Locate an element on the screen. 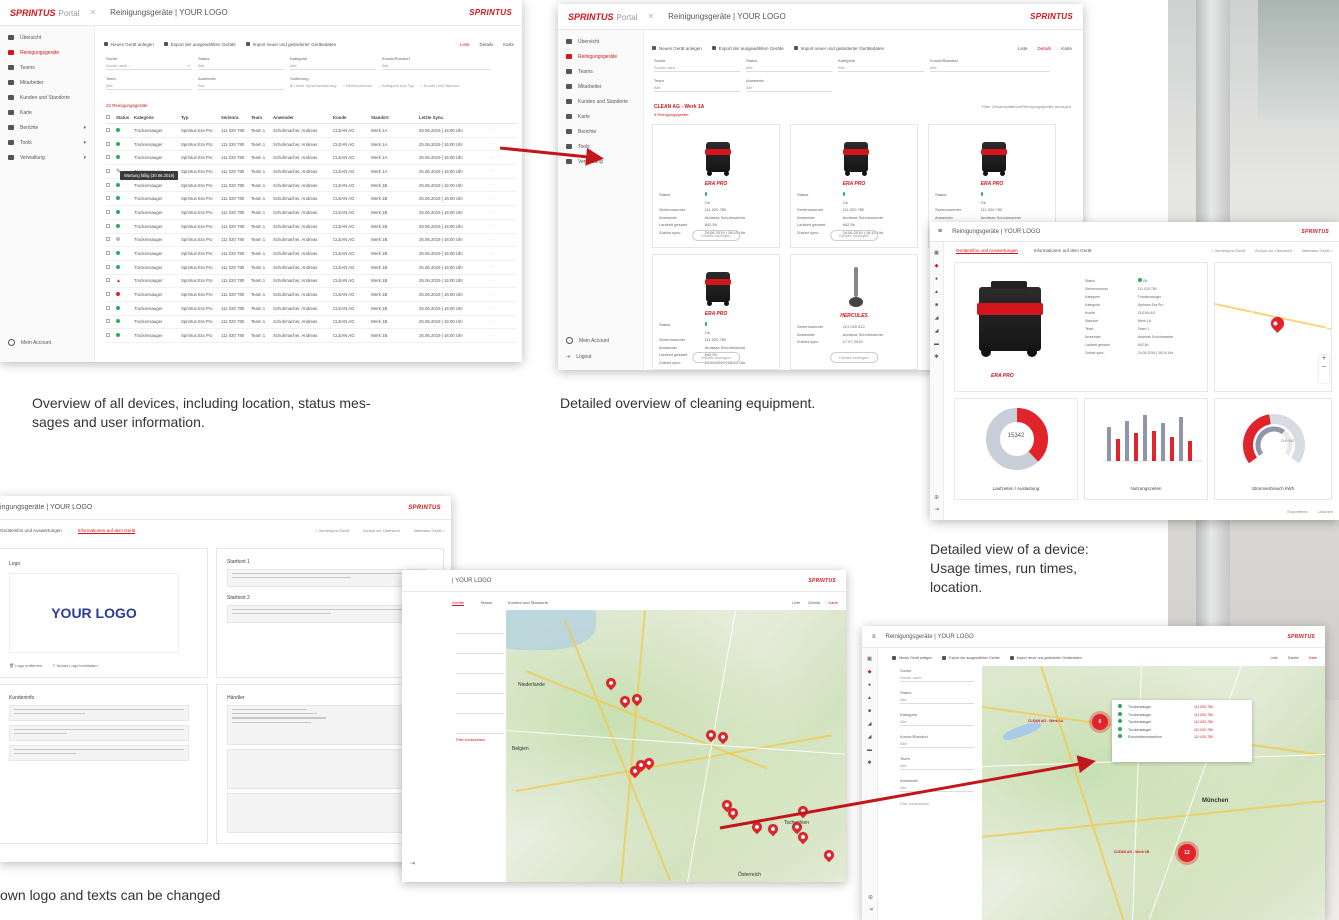 The image size is (1339, 920). sort-option-serial: ○ Seriennummer is located at coordinates (357, 85).